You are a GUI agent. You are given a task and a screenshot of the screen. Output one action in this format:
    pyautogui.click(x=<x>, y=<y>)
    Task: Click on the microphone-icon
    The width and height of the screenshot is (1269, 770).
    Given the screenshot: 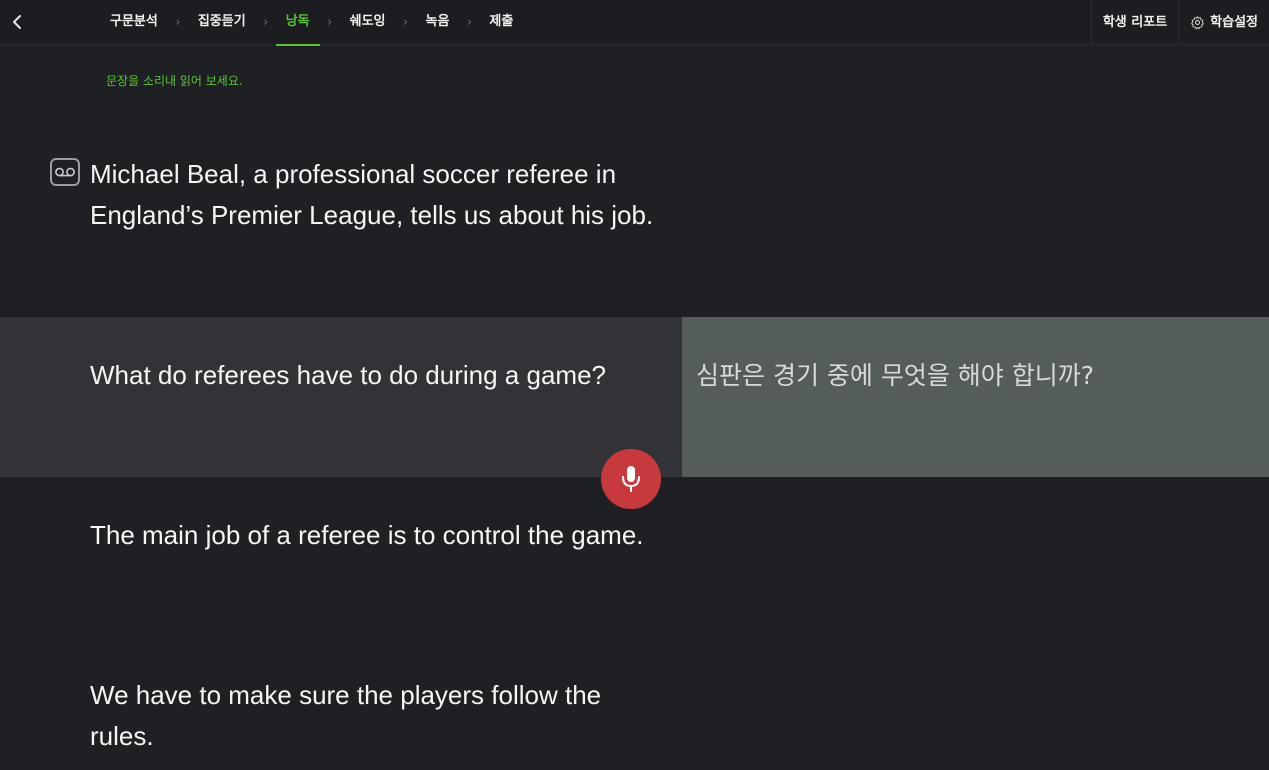 What is the action you would take?
    pyautogui.click(x=631, y=479)
    